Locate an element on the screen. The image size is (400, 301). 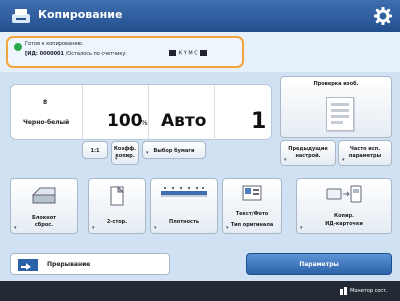
toner-levels: К Y М С is located at coordinates (188, 53).